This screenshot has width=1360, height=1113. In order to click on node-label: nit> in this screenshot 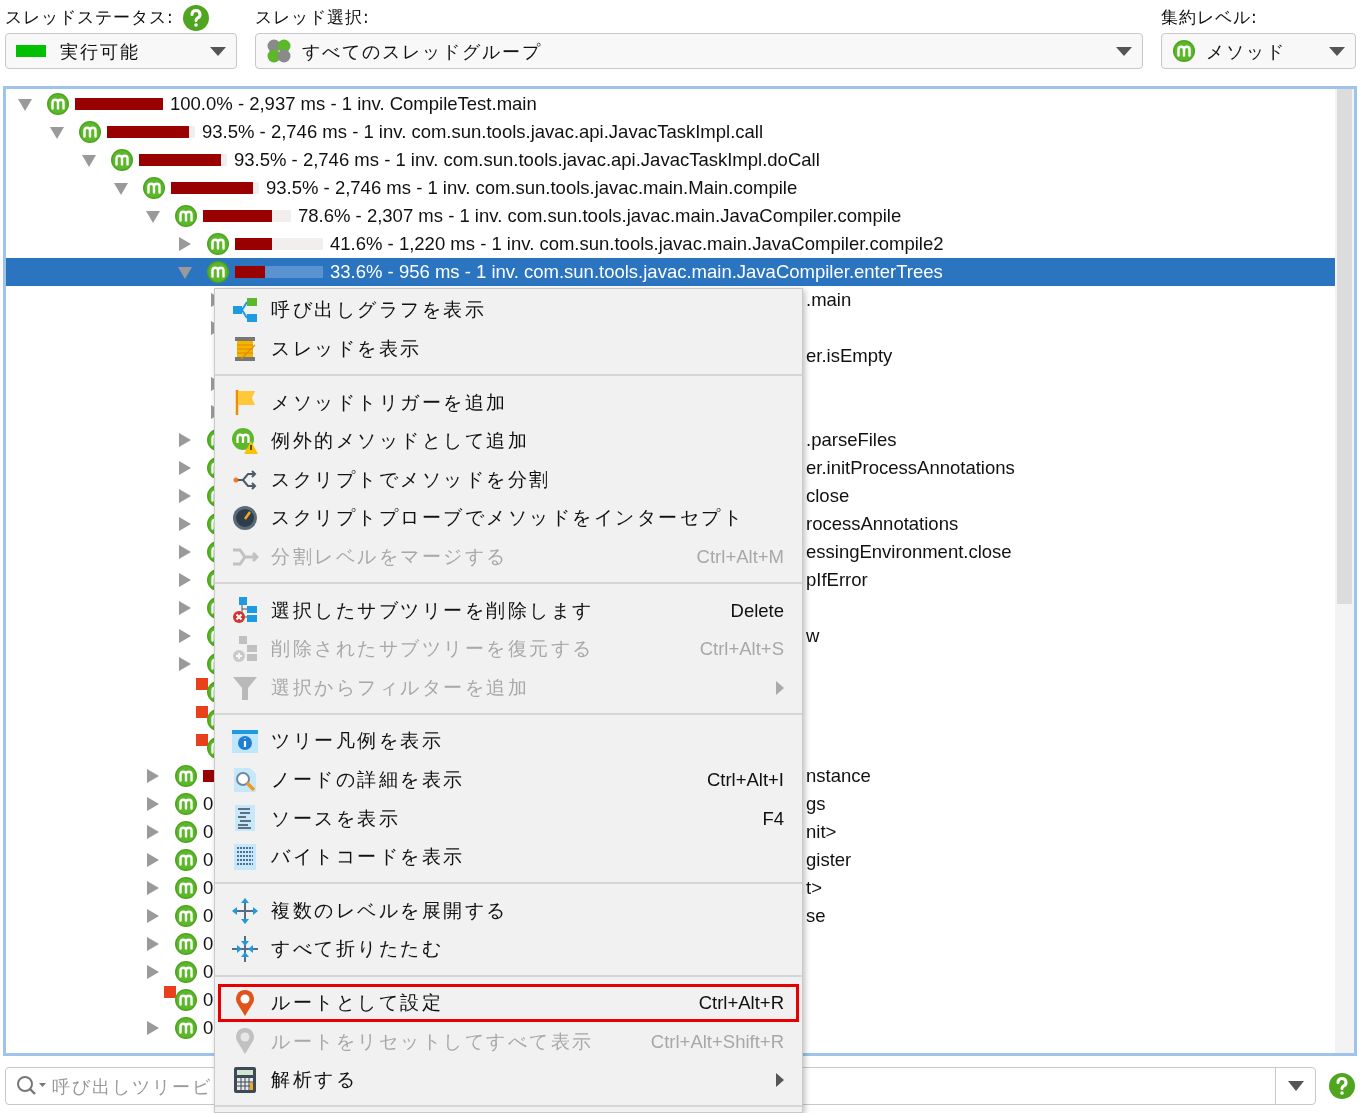, I will do `click(821, 832)`.